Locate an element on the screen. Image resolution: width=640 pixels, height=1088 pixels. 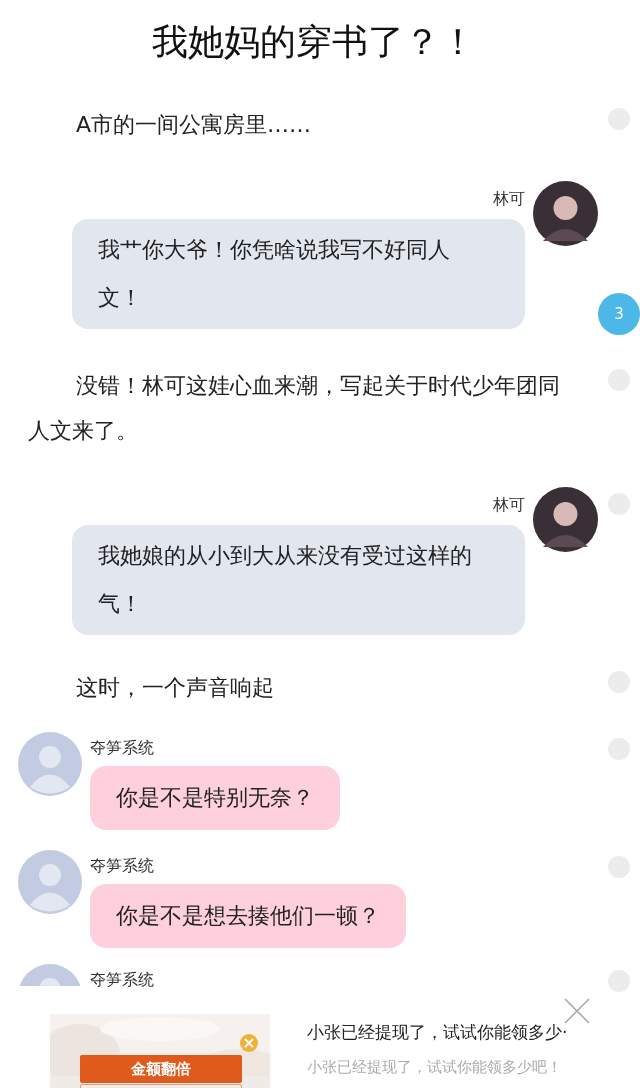
message-bubble: 你是不是想去揍他们一顿？ is located at coordinates (248, 916).